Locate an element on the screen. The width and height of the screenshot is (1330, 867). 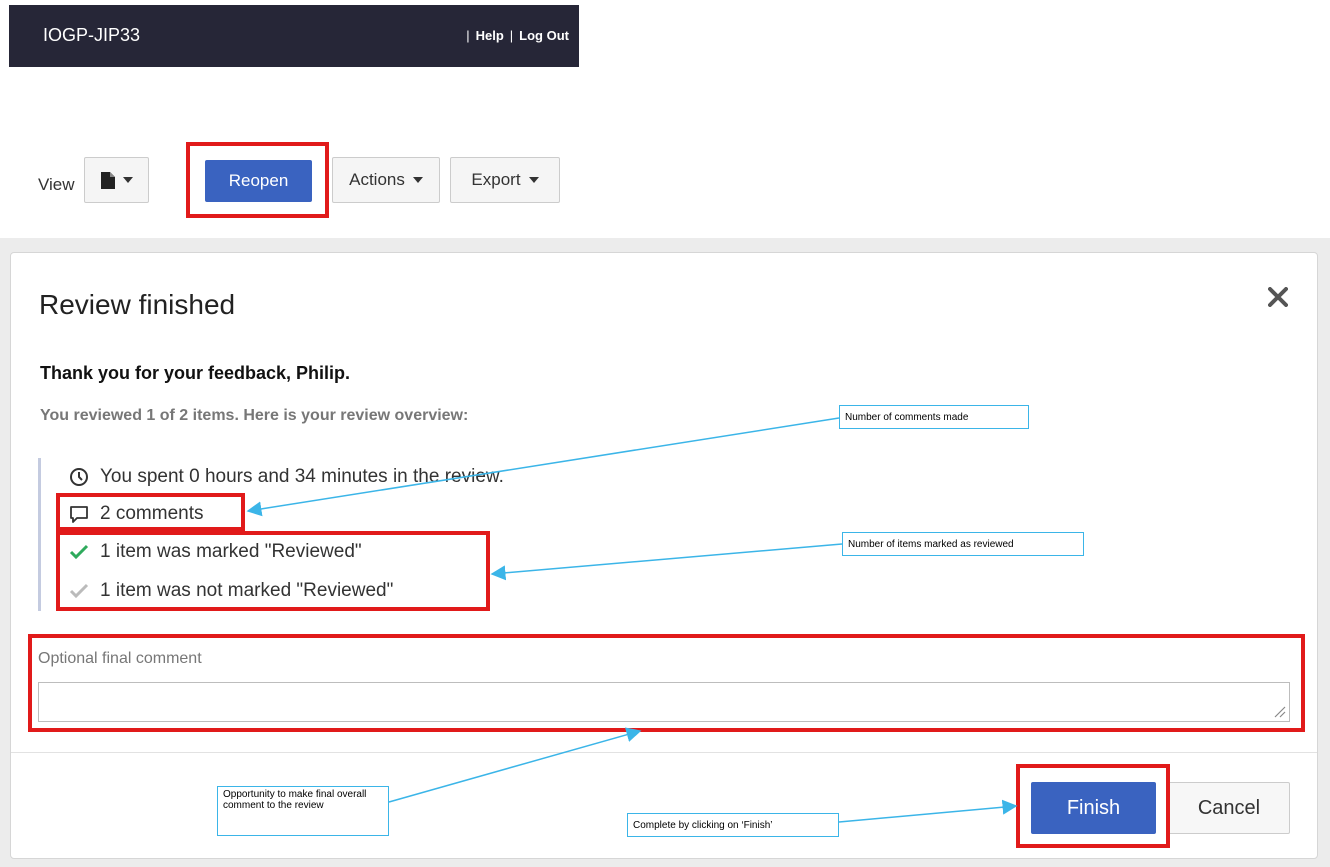
finish-label: Finish is located at coordinates (1093, 807).